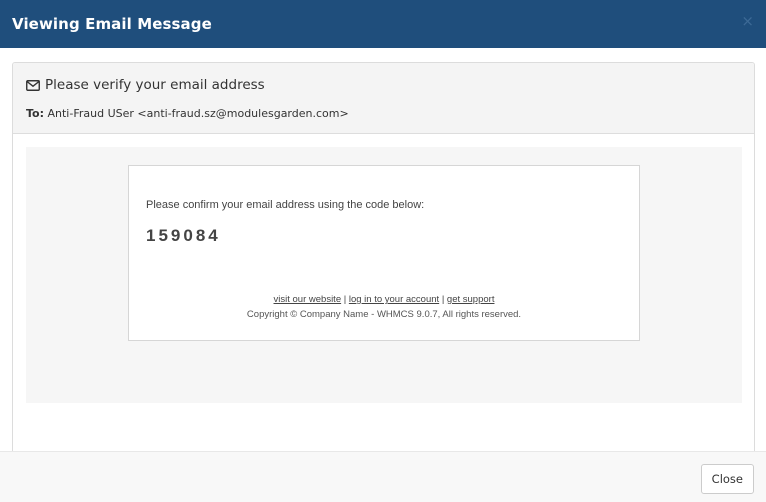 The height and width of the screenshot is (502, 766). Describe the element at coordinates (394, 299) in the screenshot. I see `login-account-link: log in to your account` at that location.